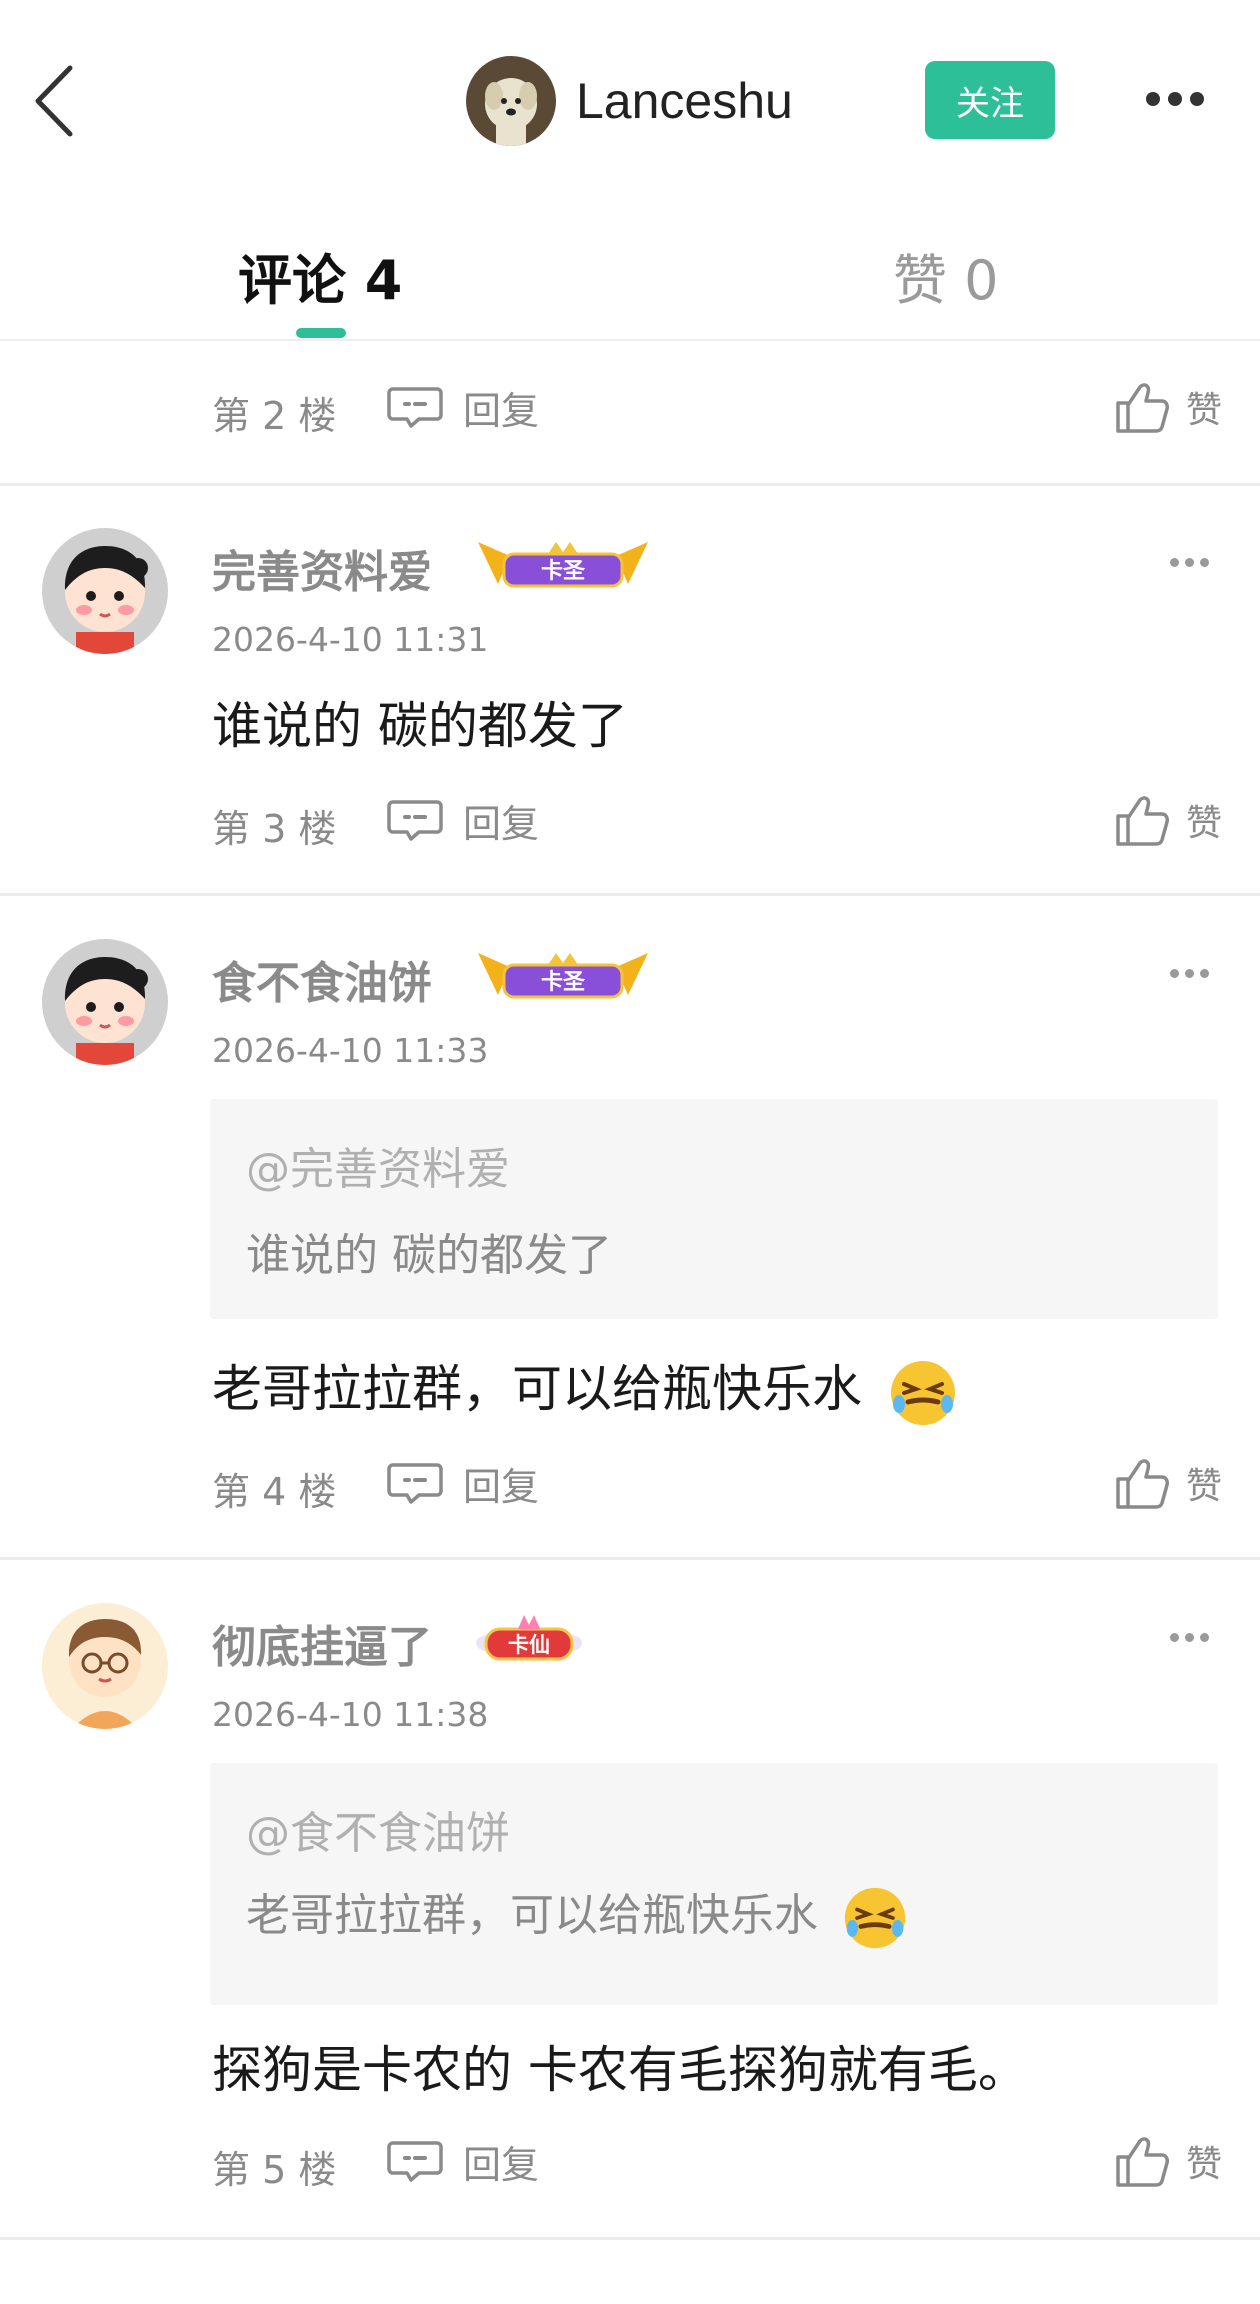 This screenshot has width=1260, height=2304. Describe the element at coordinates (350, 1050) in the screenshot. I see `comment-time: 2026-4-10 11:33` at that location.